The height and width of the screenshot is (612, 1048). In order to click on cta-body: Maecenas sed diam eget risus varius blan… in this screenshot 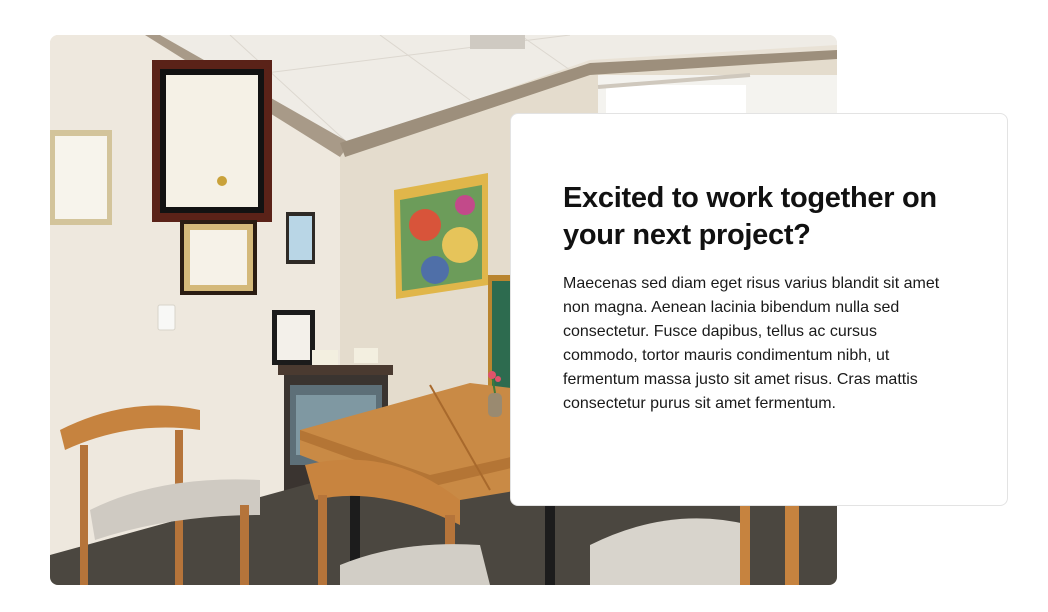, I will do `click(751, 343)`.